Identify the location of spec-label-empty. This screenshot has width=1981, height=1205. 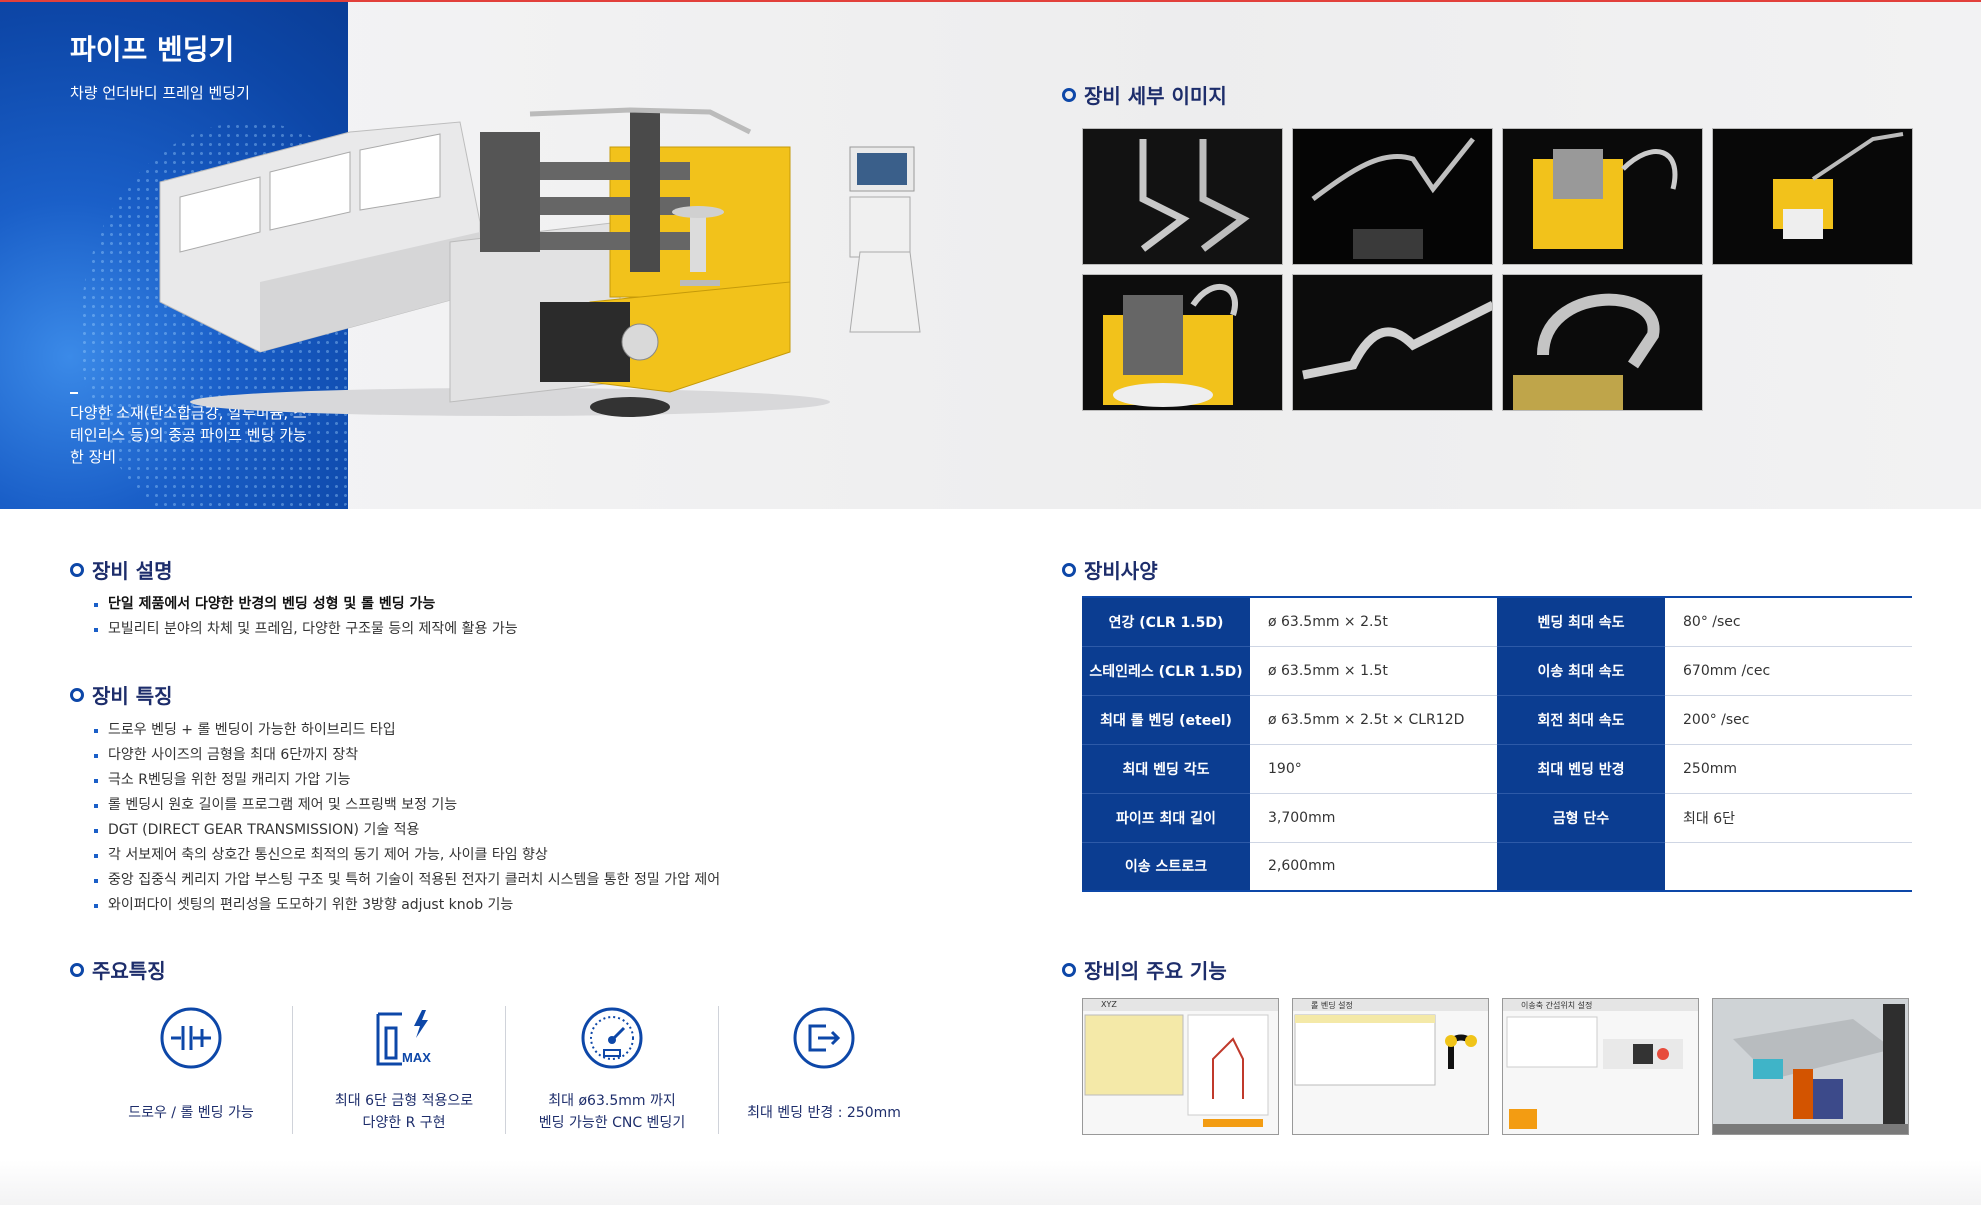
(1581, 867).